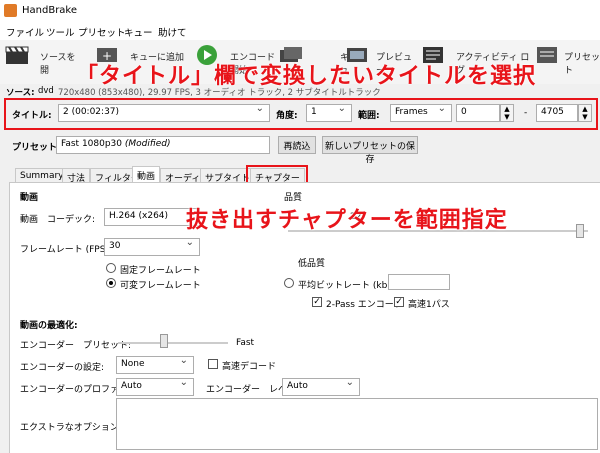 Image resolution: width=600 pixels, height=453 pixels. I want to click on angle-select: 1, so click(329, 112).